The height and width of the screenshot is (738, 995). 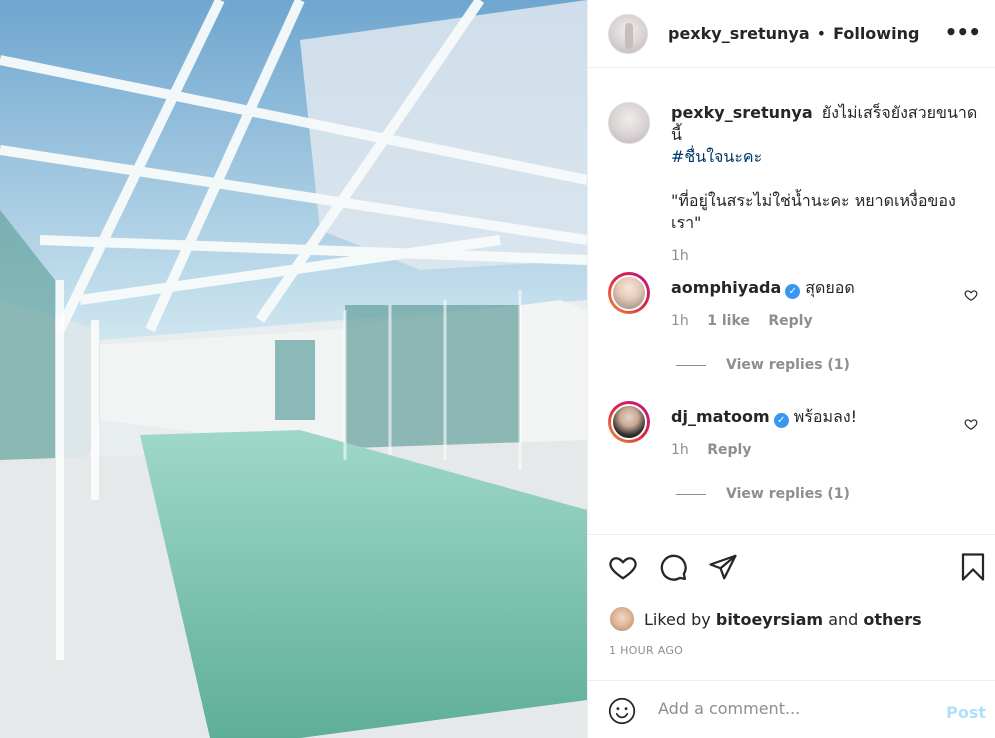 I want to click on liked-by-user: bitoeyrsiam, so click(x=769, y=619).